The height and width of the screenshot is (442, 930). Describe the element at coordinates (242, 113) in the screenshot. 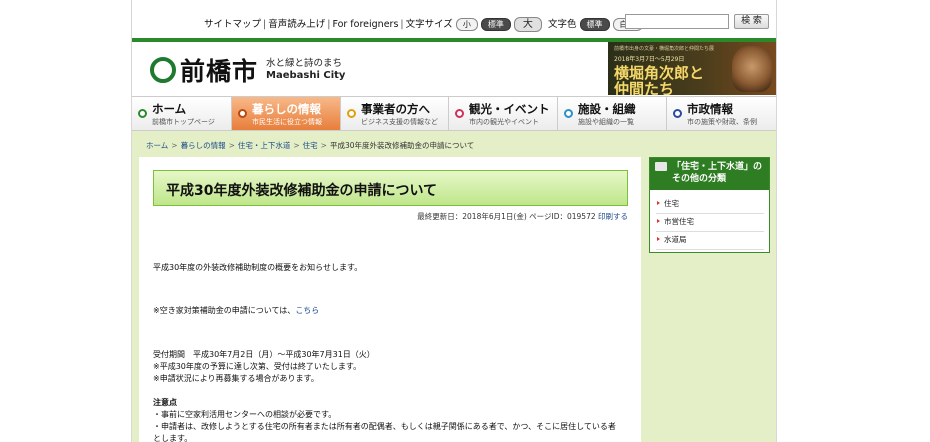

I see `living-nav-icon` at that location.